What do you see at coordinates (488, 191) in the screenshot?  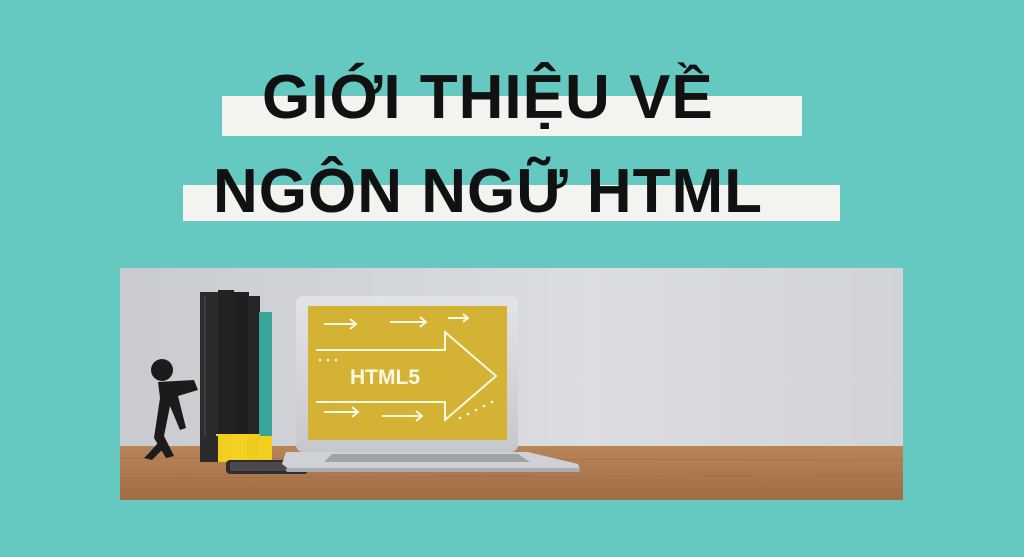 I see `page-title-line-2: NGÔN NGỮ HTML` at bounding box center [488, 191].